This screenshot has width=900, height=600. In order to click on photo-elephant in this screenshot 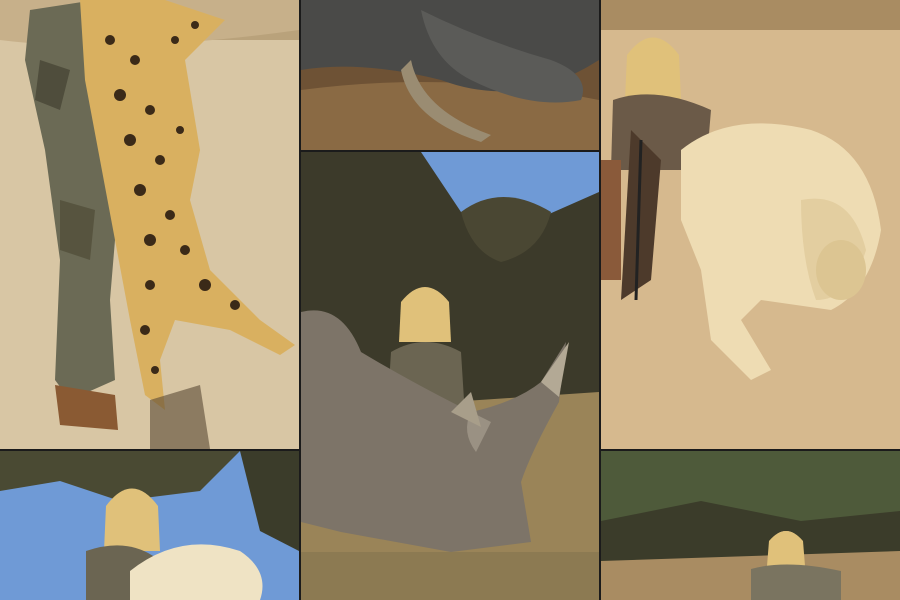, I will do `click(450, 75)`.